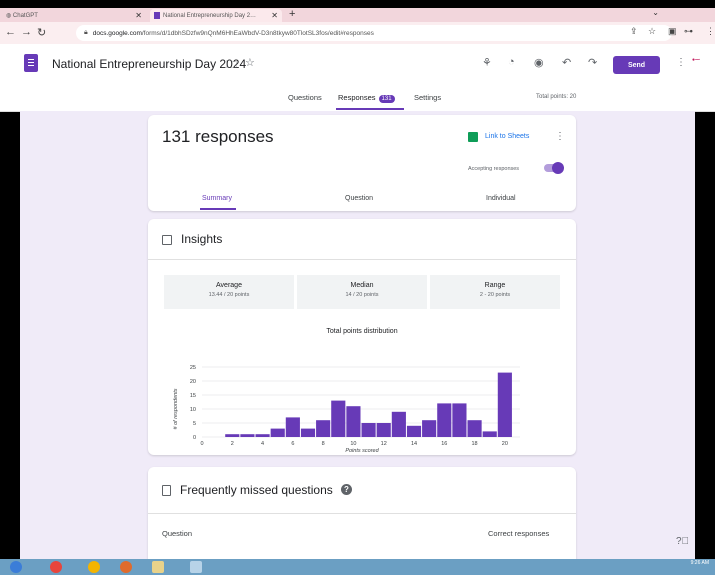 The image size is (715, 575). I want to click on insights-icon, so click(167, 240).